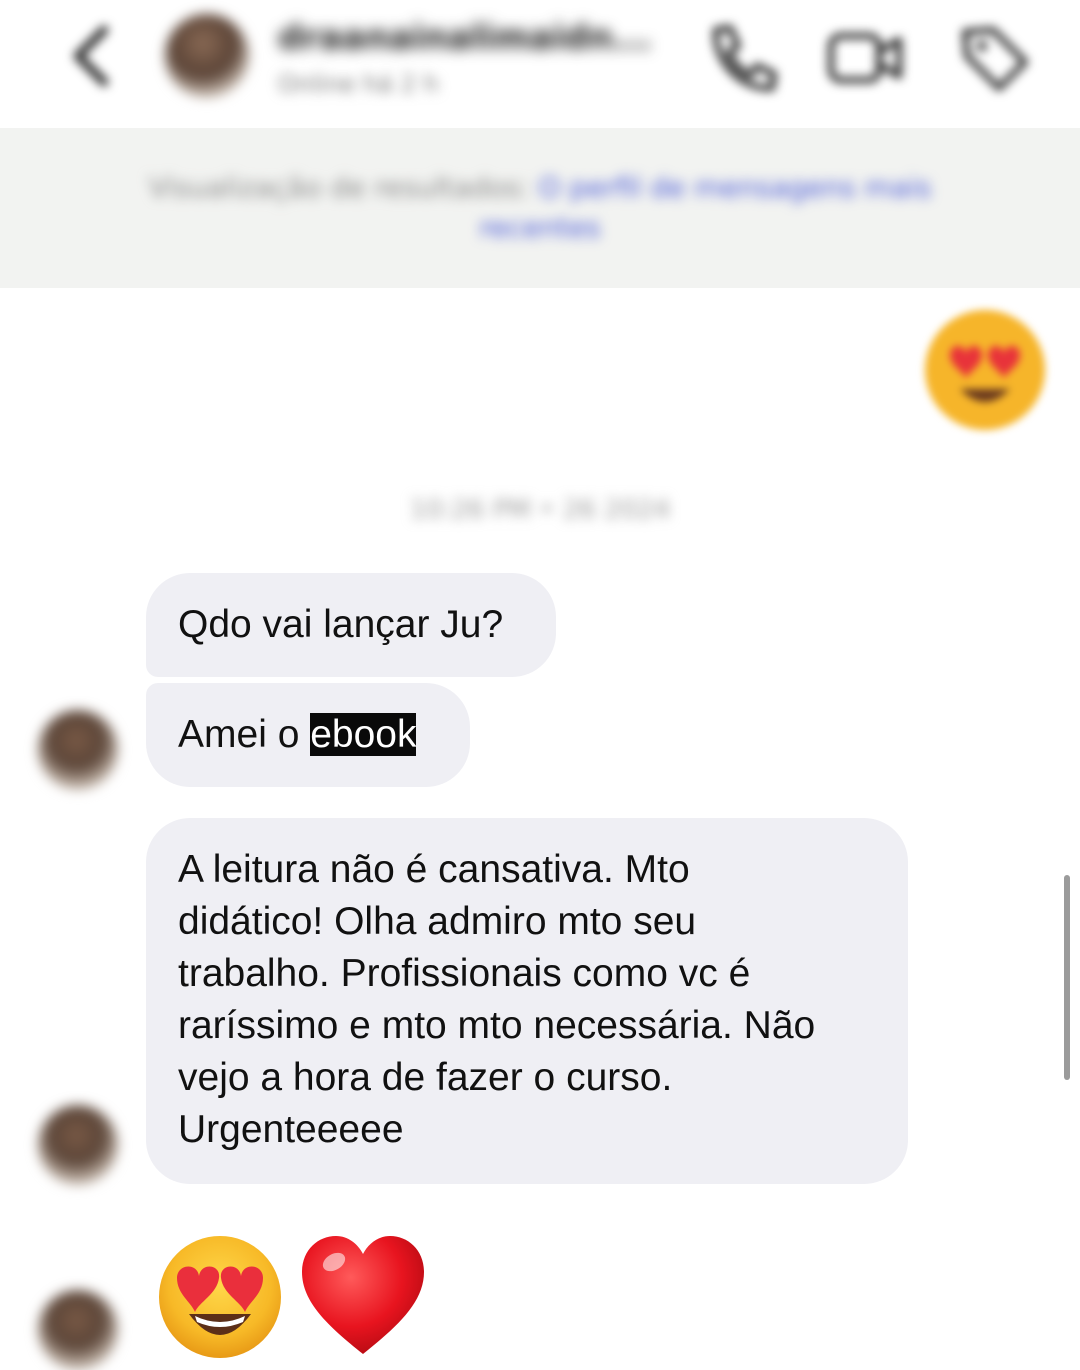 The image size is (1080, 1370). What do you see at coordinates (341, 624) in the screenshot?
I see `message-text: Qdo vai lançar Ju?` at bounding box center [341, 624].